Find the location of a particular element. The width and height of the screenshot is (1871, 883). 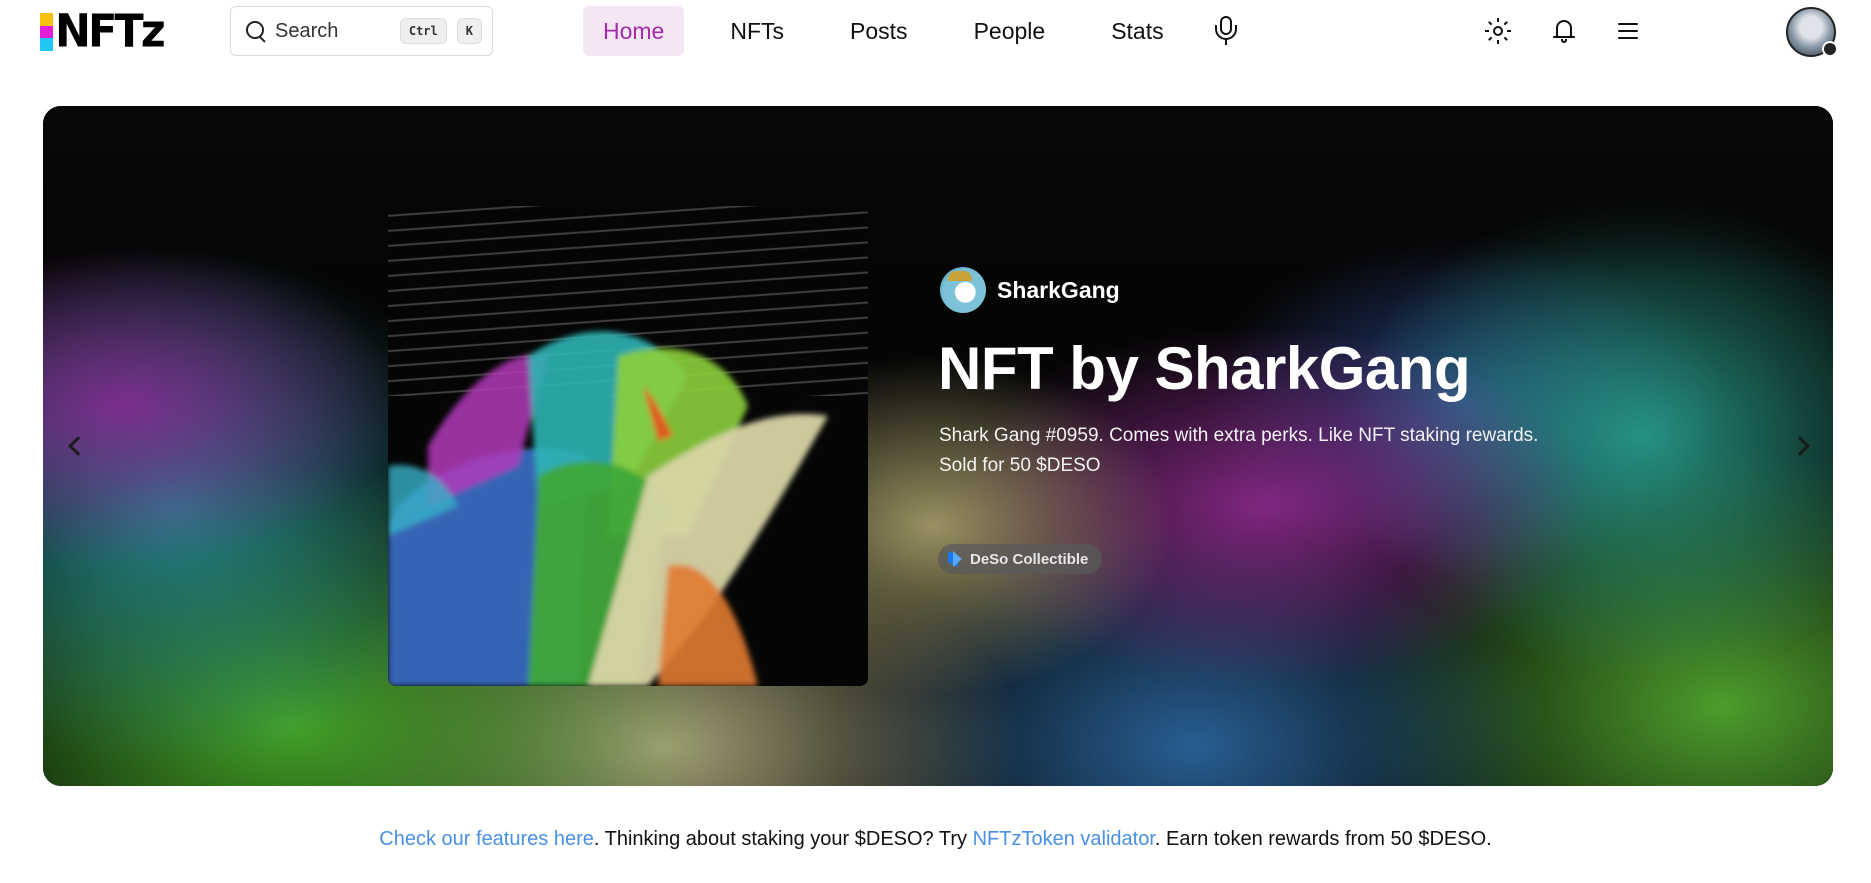

nav-posts: Posts is located at coordinates (879, 31).